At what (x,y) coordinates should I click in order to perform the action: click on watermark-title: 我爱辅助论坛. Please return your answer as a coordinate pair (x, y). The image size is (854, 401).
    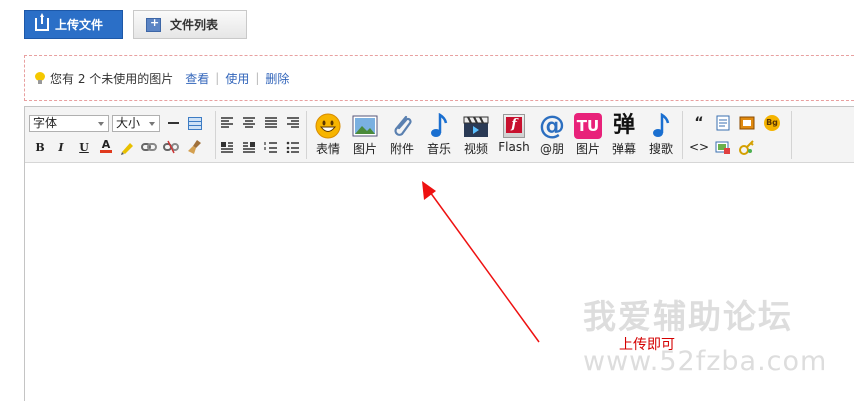
    Looking at the image, I should click on (688, 316).